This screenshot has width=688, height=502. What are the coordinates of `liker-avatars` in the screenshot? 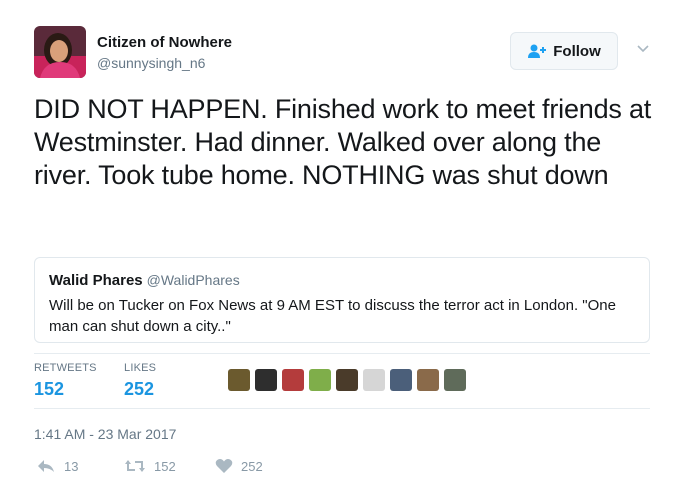 It's located at (347, 381).